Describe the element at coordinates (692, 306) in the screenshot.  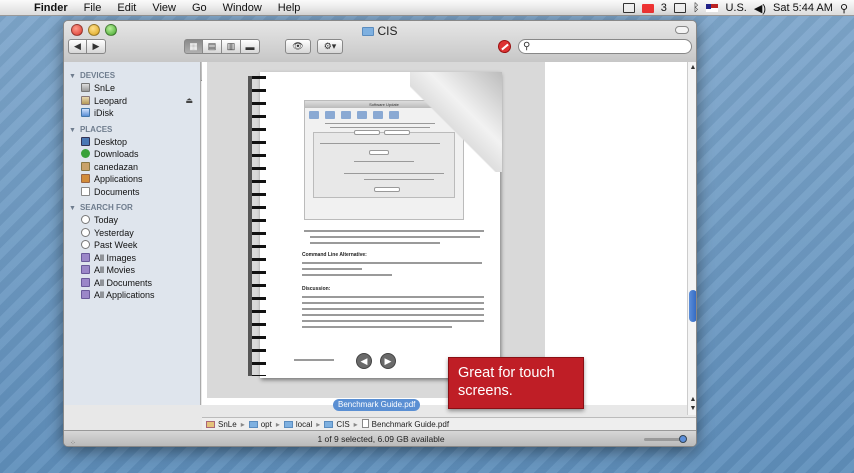
I see `scroll-thumb` at that location.